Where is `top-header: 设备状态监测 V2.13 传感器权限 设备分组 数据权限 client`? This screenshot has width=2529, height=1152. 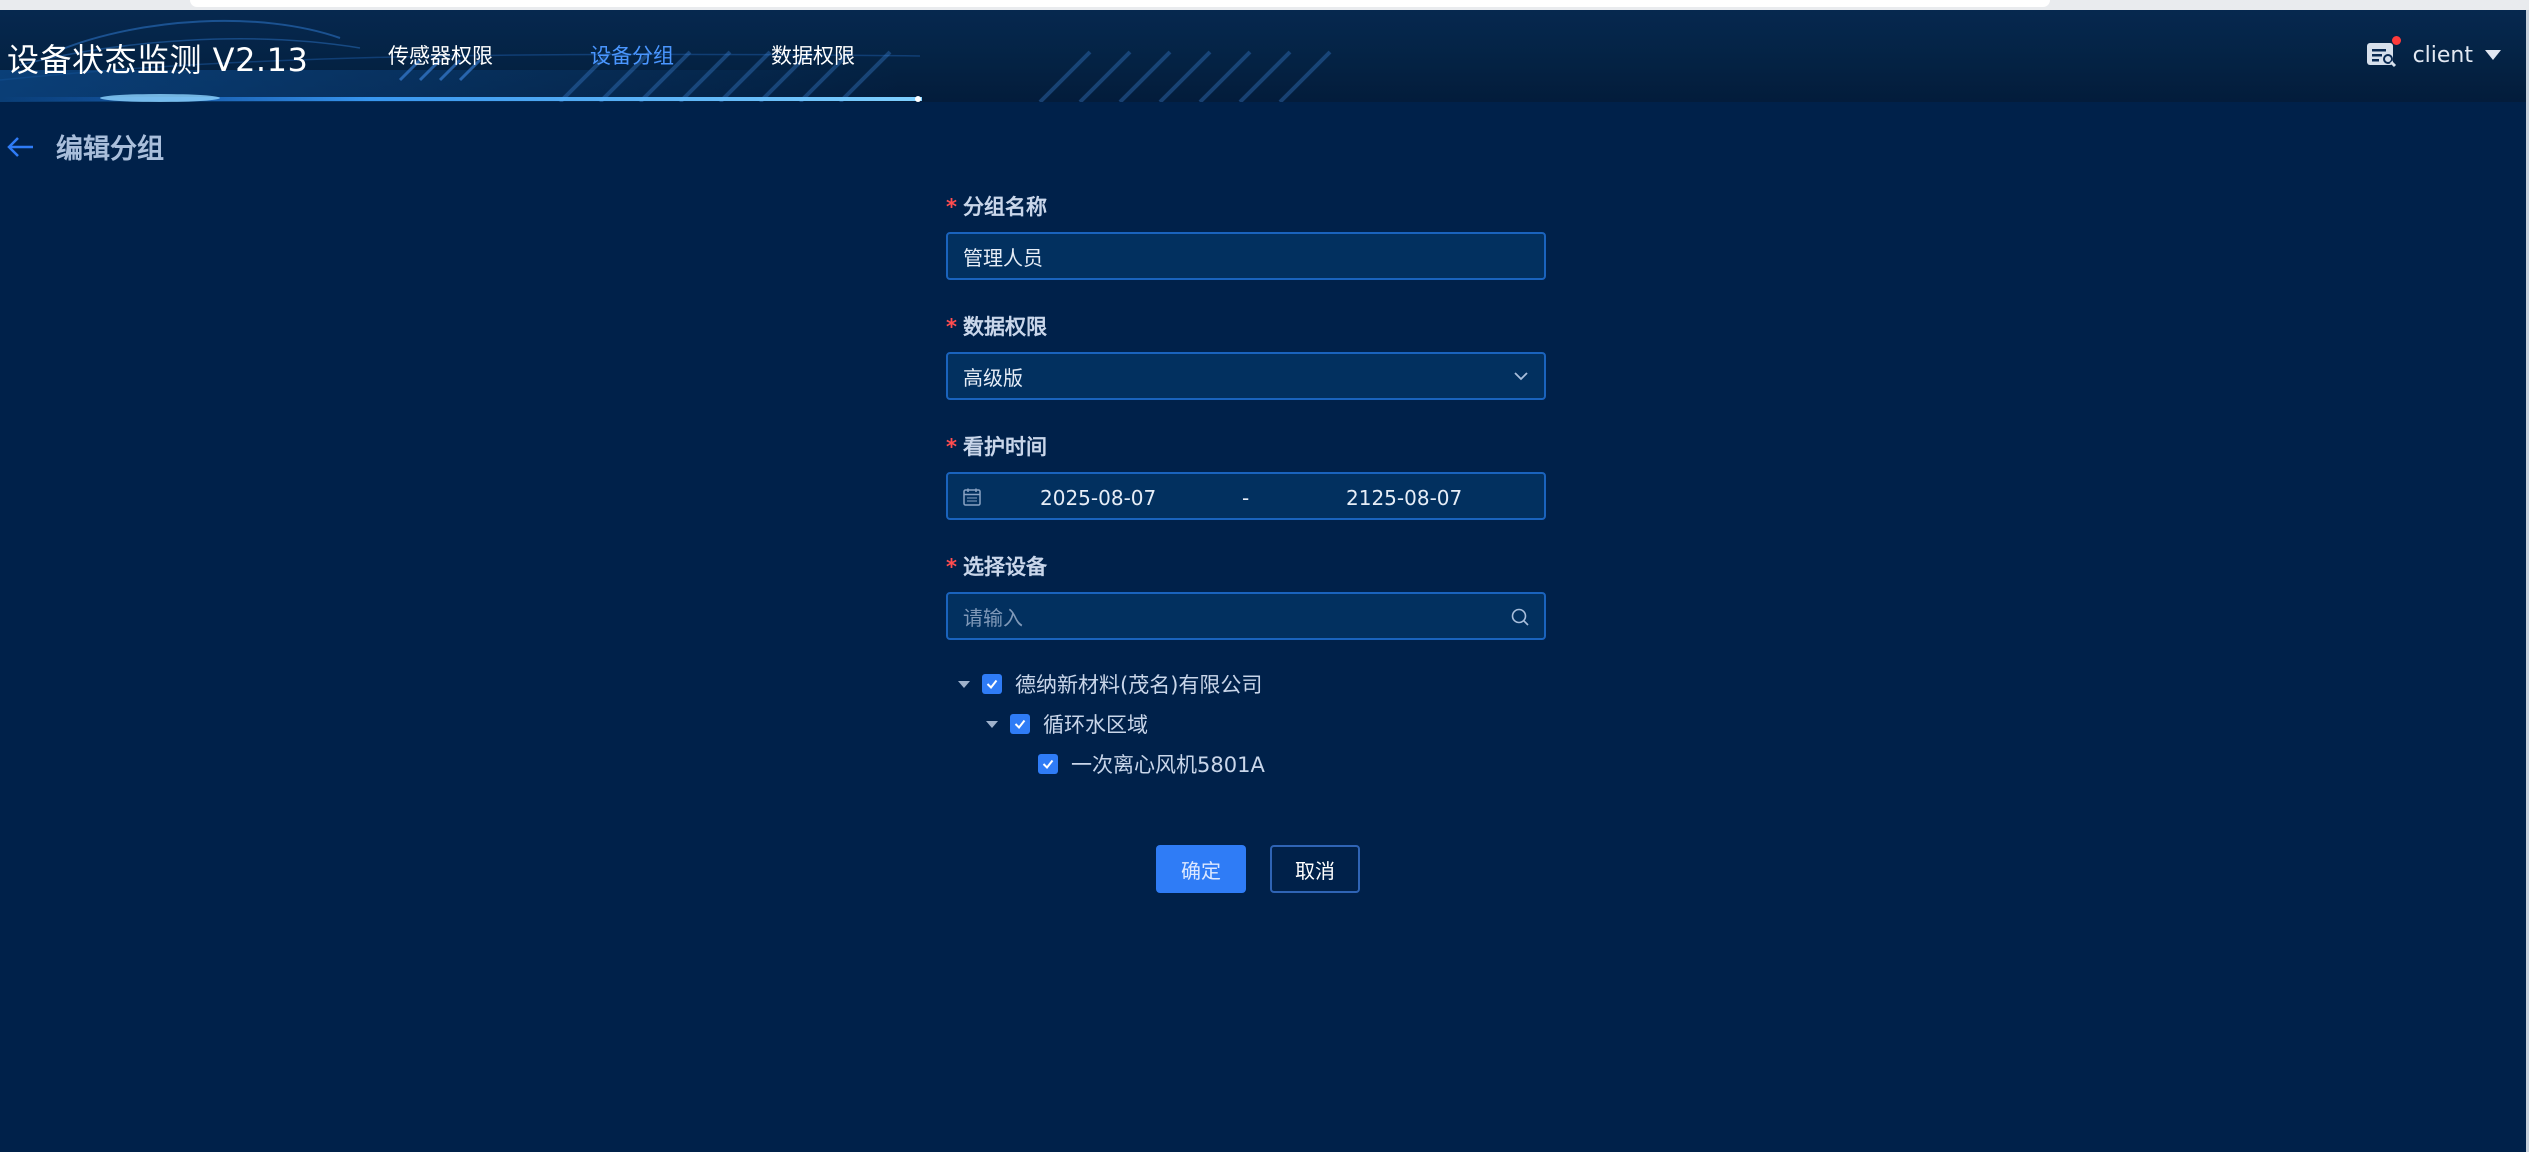
top-header: 设备状态监测 V2.13 传感器权限 设备分组 数据权限 client is located at coordinates (1264, 56).